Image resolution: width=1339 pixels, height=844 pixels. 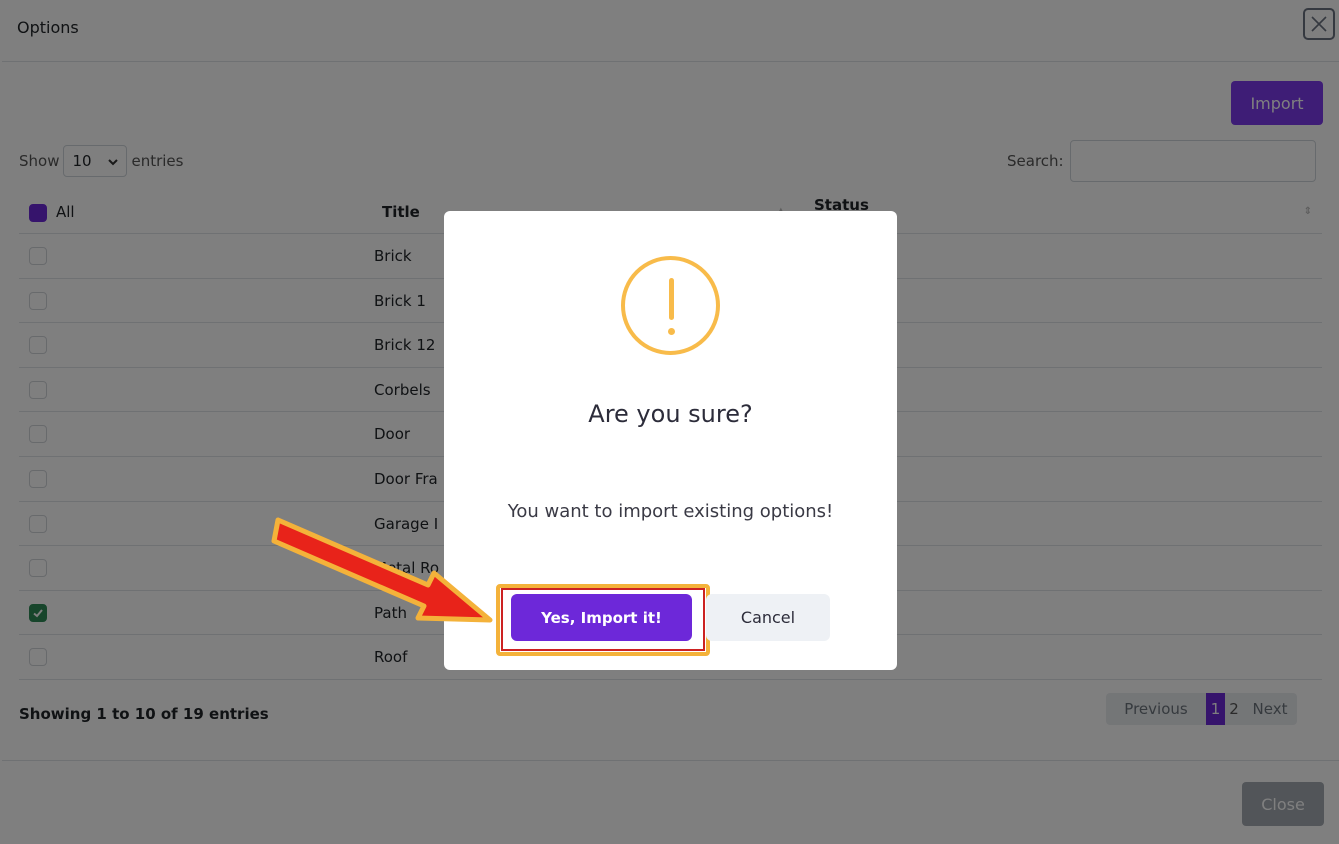 What do you see at coordinates (670, 414) in the screenshot?
I see `dialog-title: Are you sure?` at bounding box center [670, 414].